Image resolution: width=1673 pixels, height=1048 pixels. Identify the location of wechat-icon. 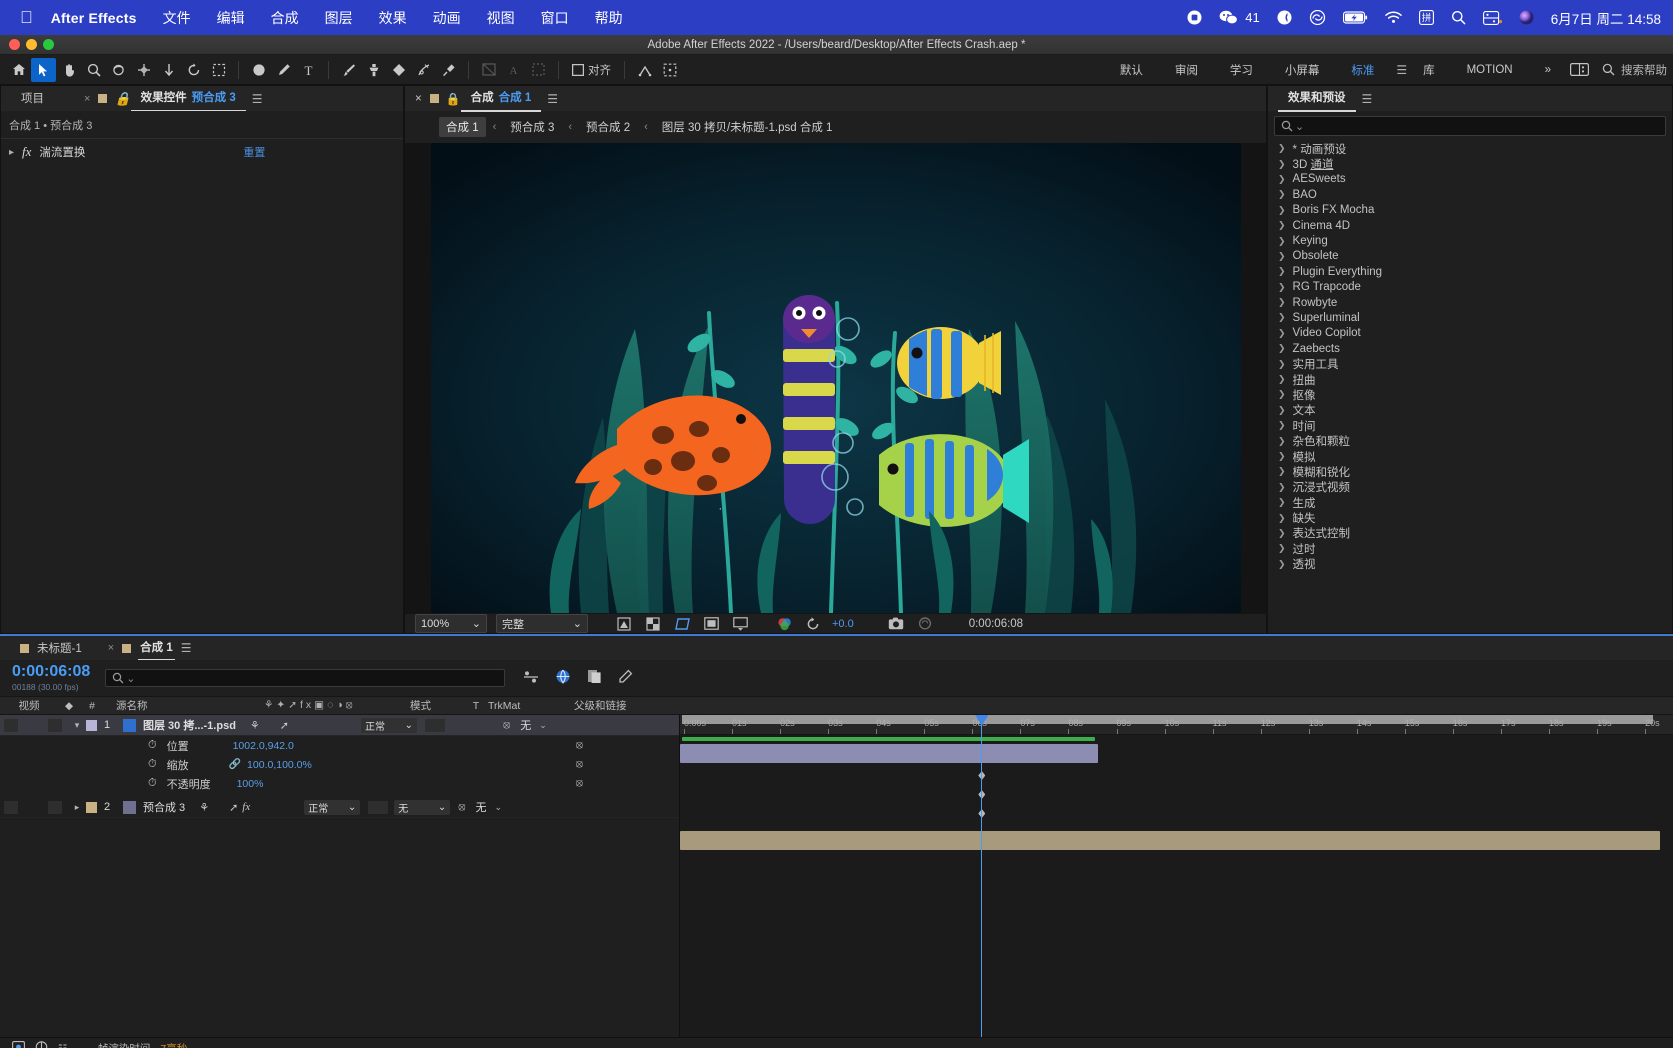
(1229, 17).